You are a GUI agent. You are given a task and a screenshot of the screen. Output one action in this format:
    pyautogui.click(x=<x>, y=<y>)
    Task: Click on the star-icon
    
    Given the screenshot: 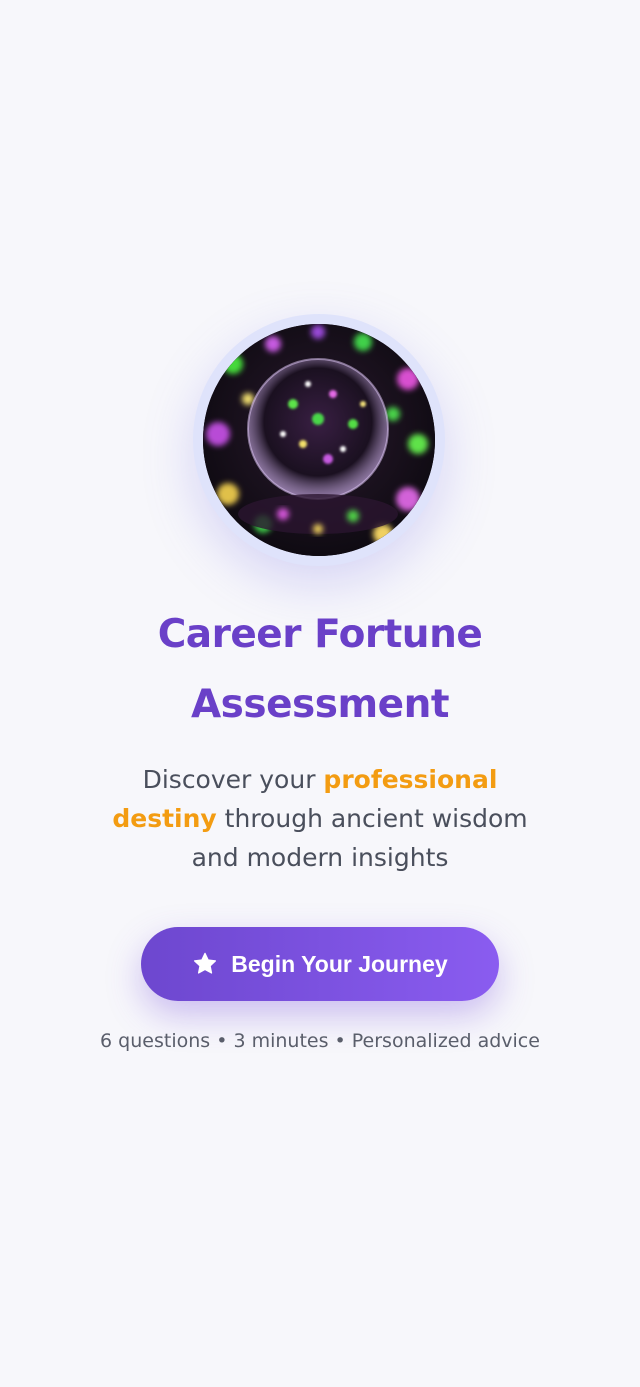 What is the action you would take?
    pyautogui.click(x=205, y=964)
    